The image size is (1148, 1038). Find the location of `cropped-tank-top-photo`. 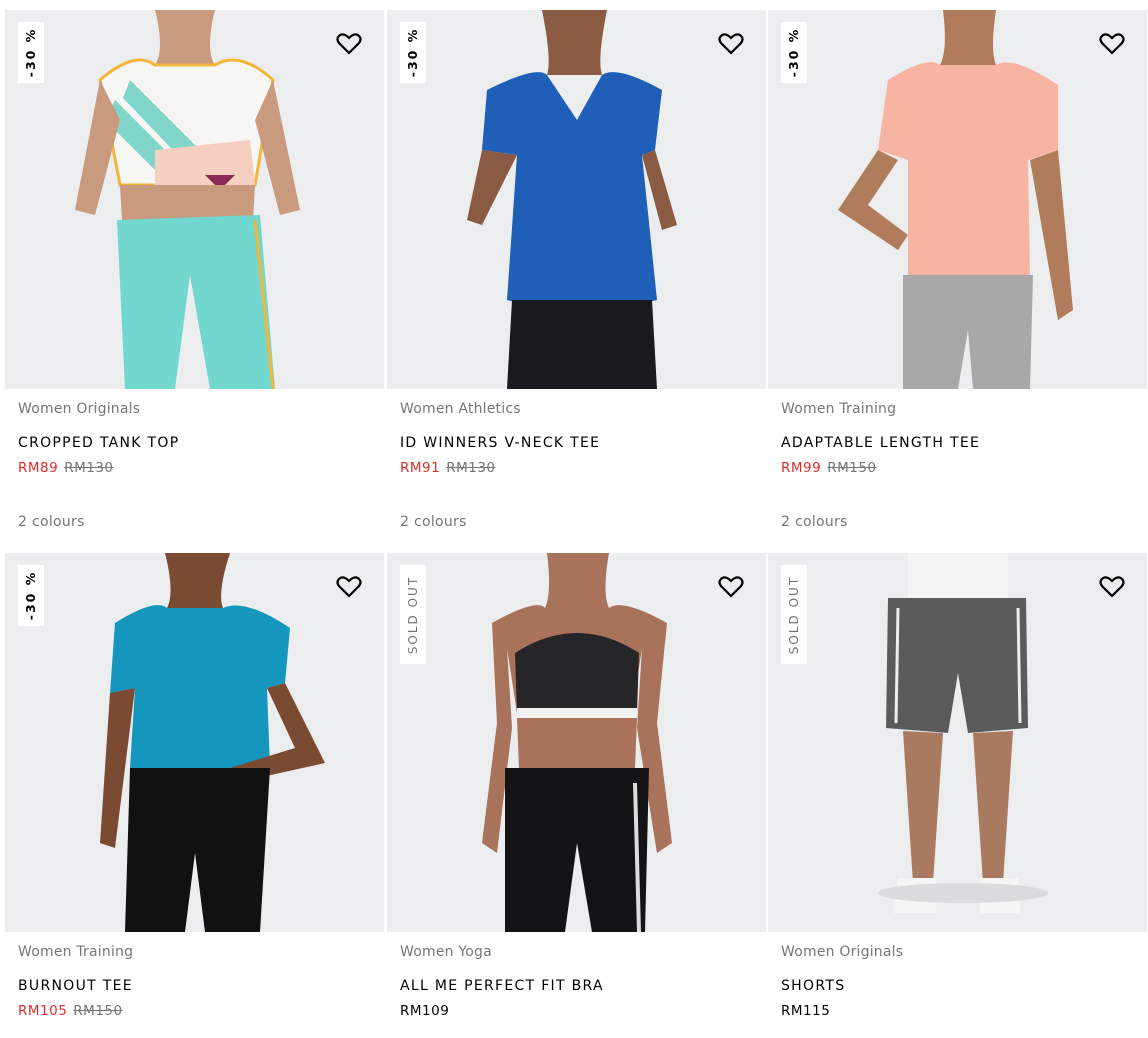

cropped-tank-top-photo is located at coordinates (187, 199).